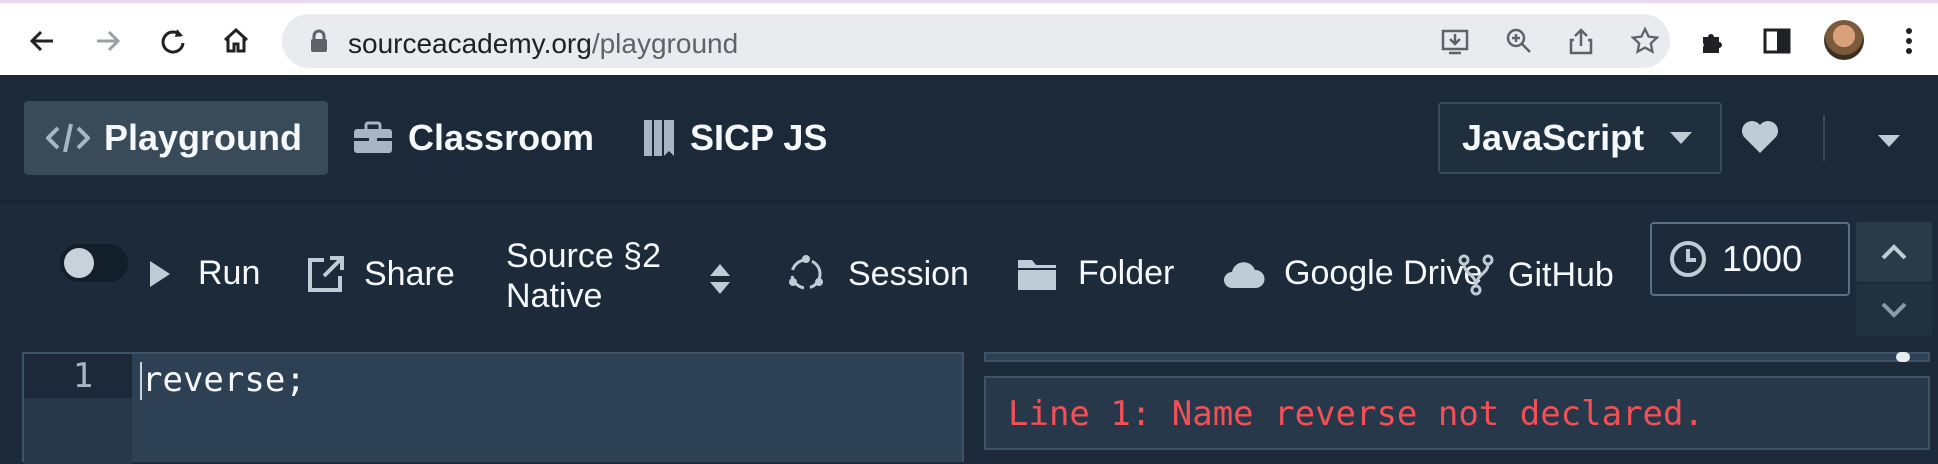  What do you see at coordinates (160, 273) in the screenshot?
I see `play-icon` at bounding box center [160, 273].